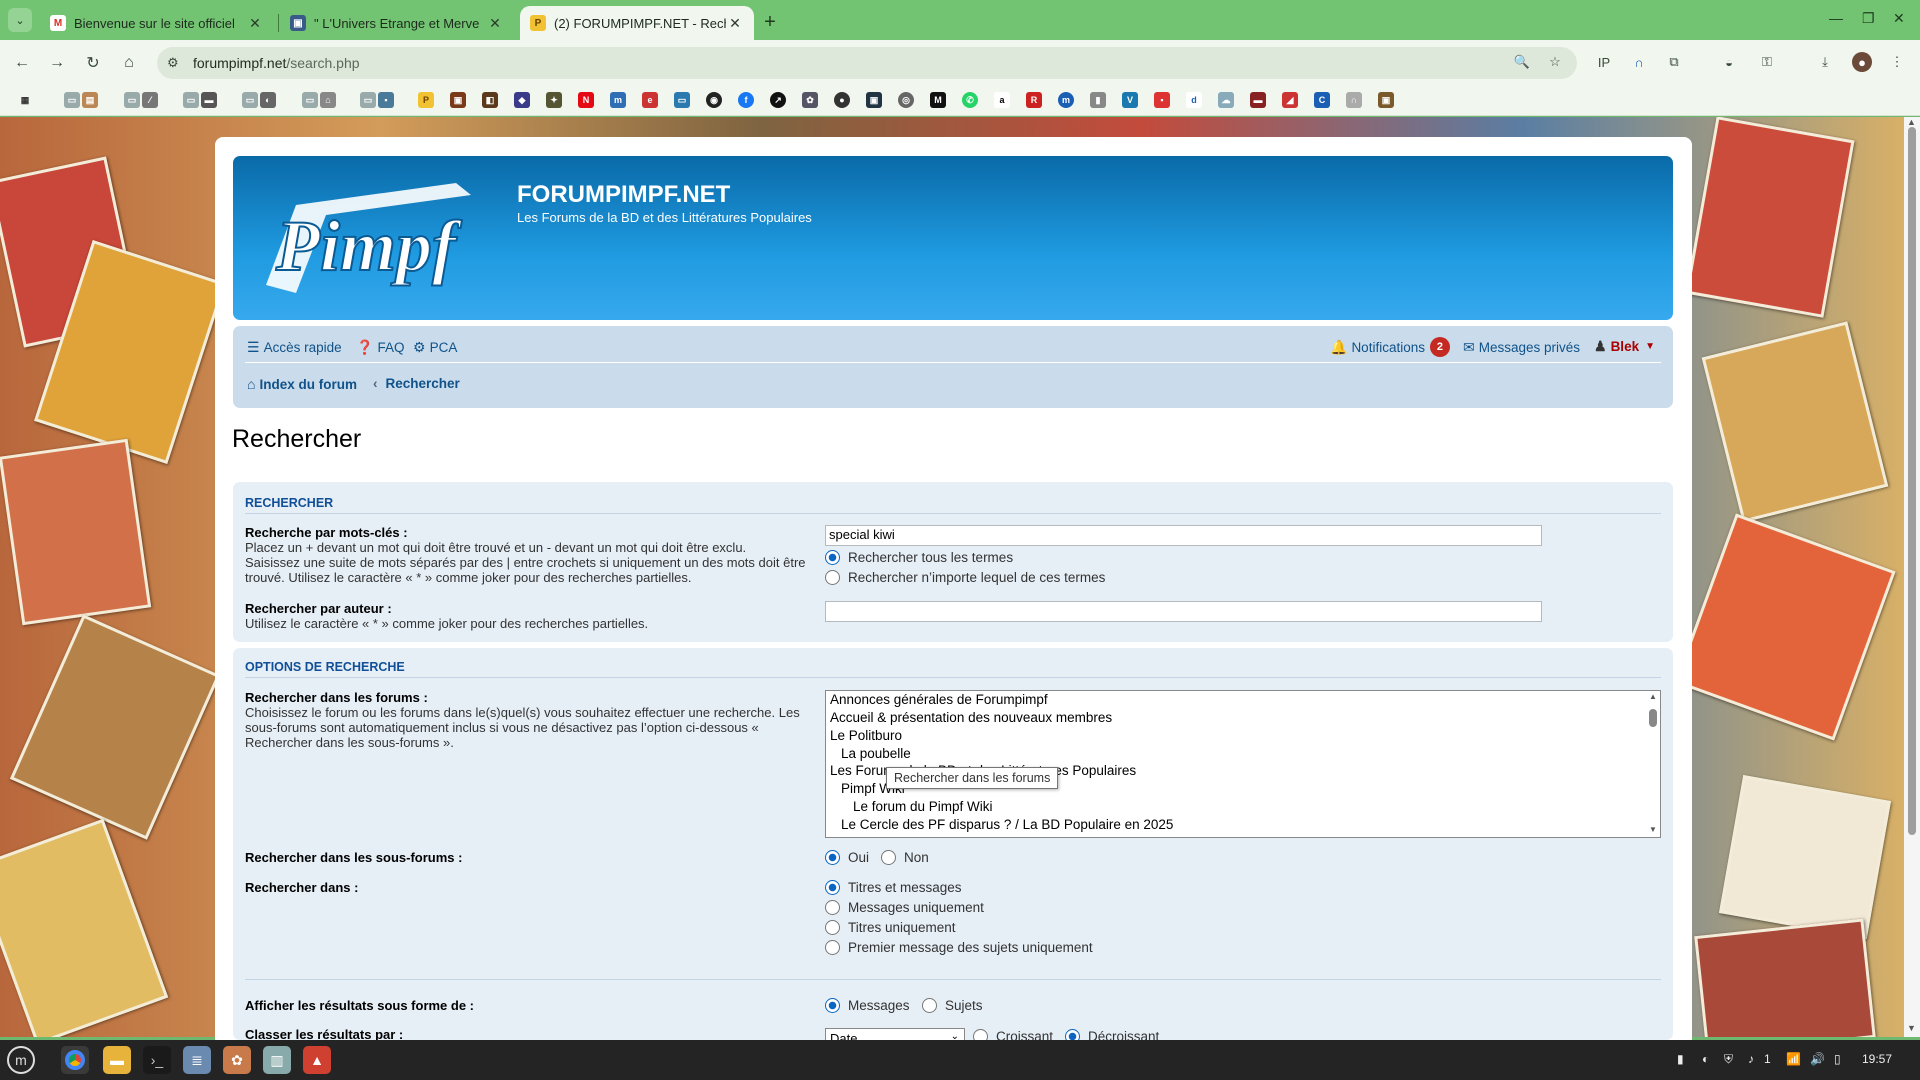 This screenshot has width=1920, height=1080. I want to click on site-info-icon: ⚙, so click(173, 63).